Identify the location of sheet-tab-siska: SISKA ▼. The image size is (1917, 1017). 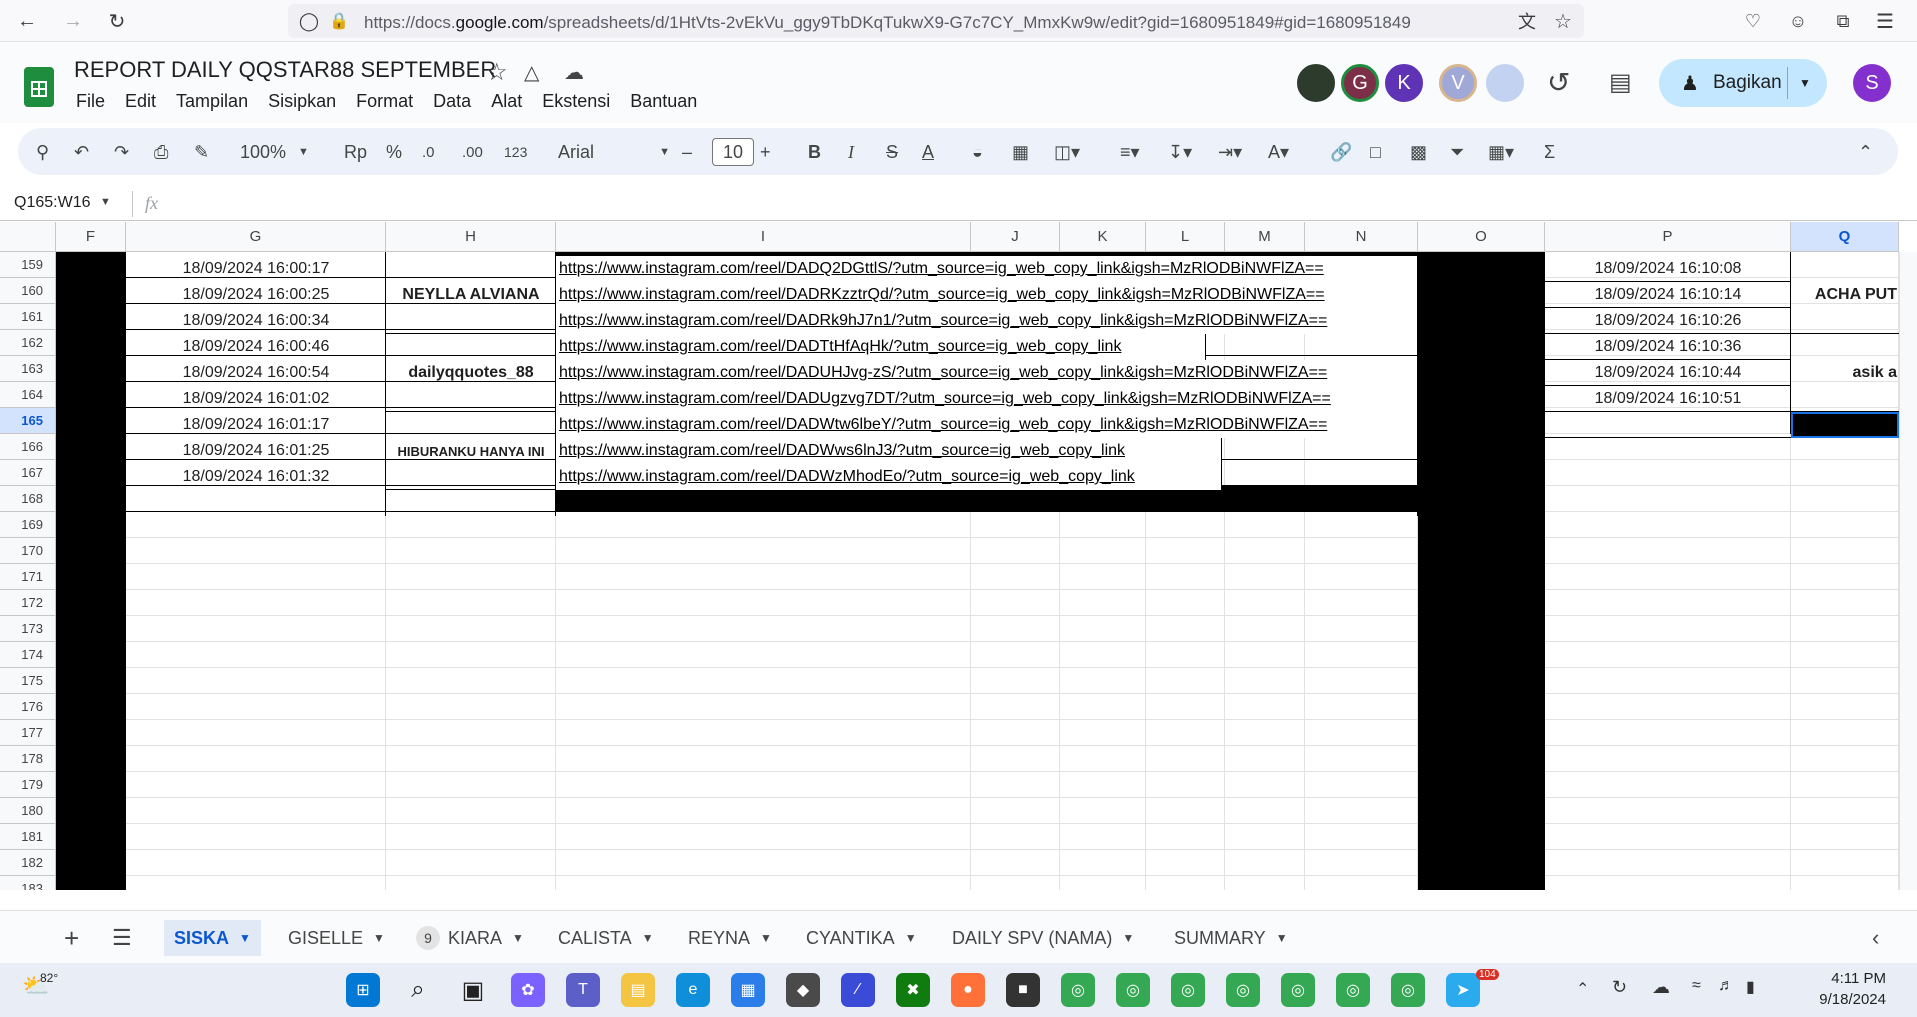
(212, 938).